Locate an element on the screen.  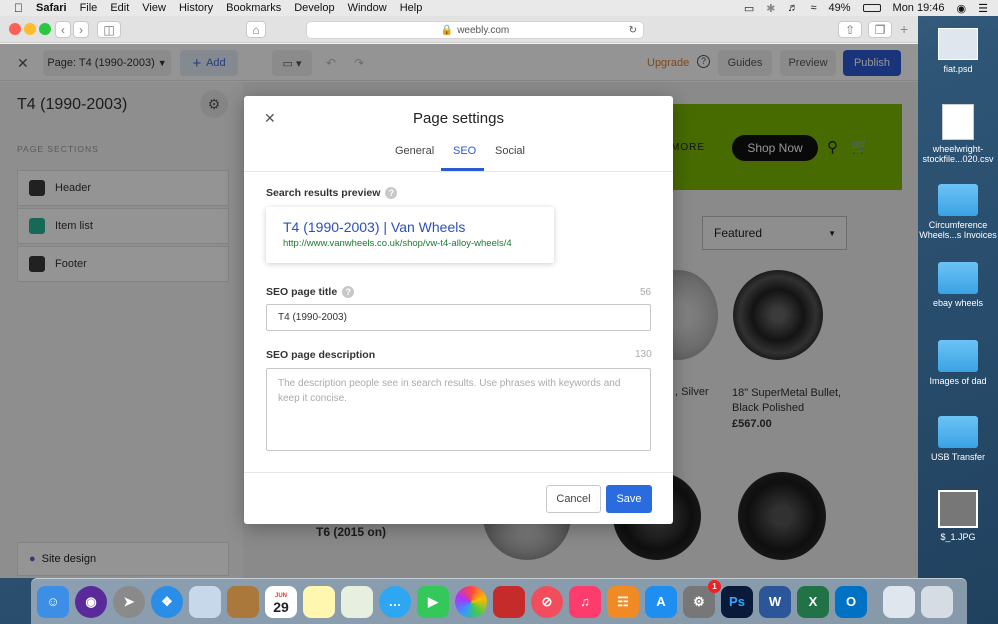
desktop-folder-circumference: Circumference Wheels...s Invoices is located at coordinates (958, 212).